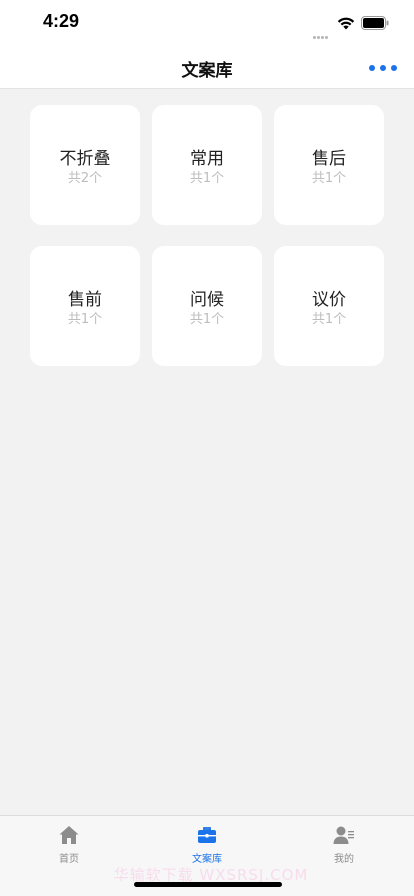  Describe the element at coordinates (85, 178) in the screenshot. I see `category-count: 共2个` at that location.